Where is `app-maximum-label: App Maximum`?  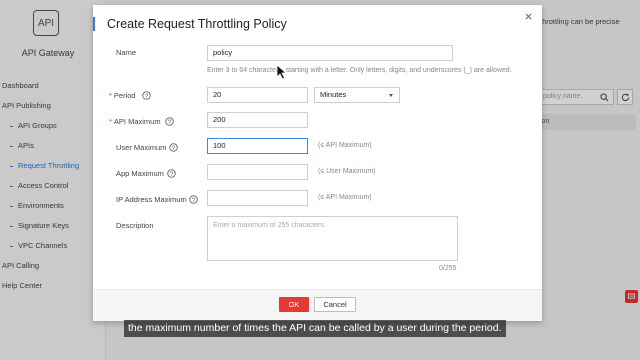 app-maximum-label: App Maximum is located at coordinates (140, 173).